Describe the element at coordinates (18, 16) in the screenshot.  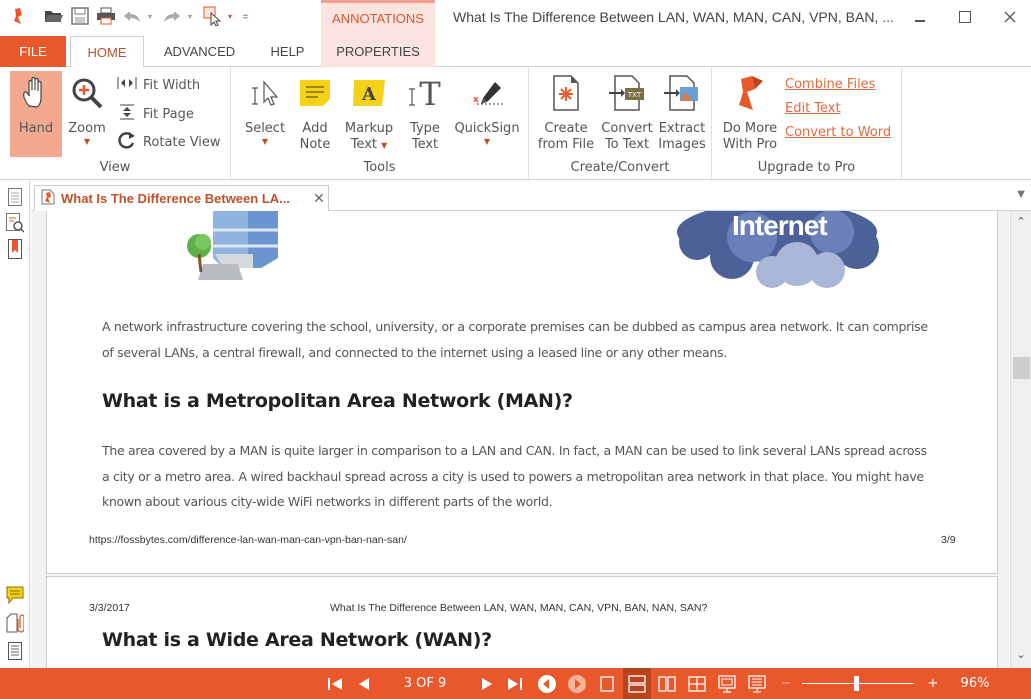
I see `app-logo-icon` at that location.